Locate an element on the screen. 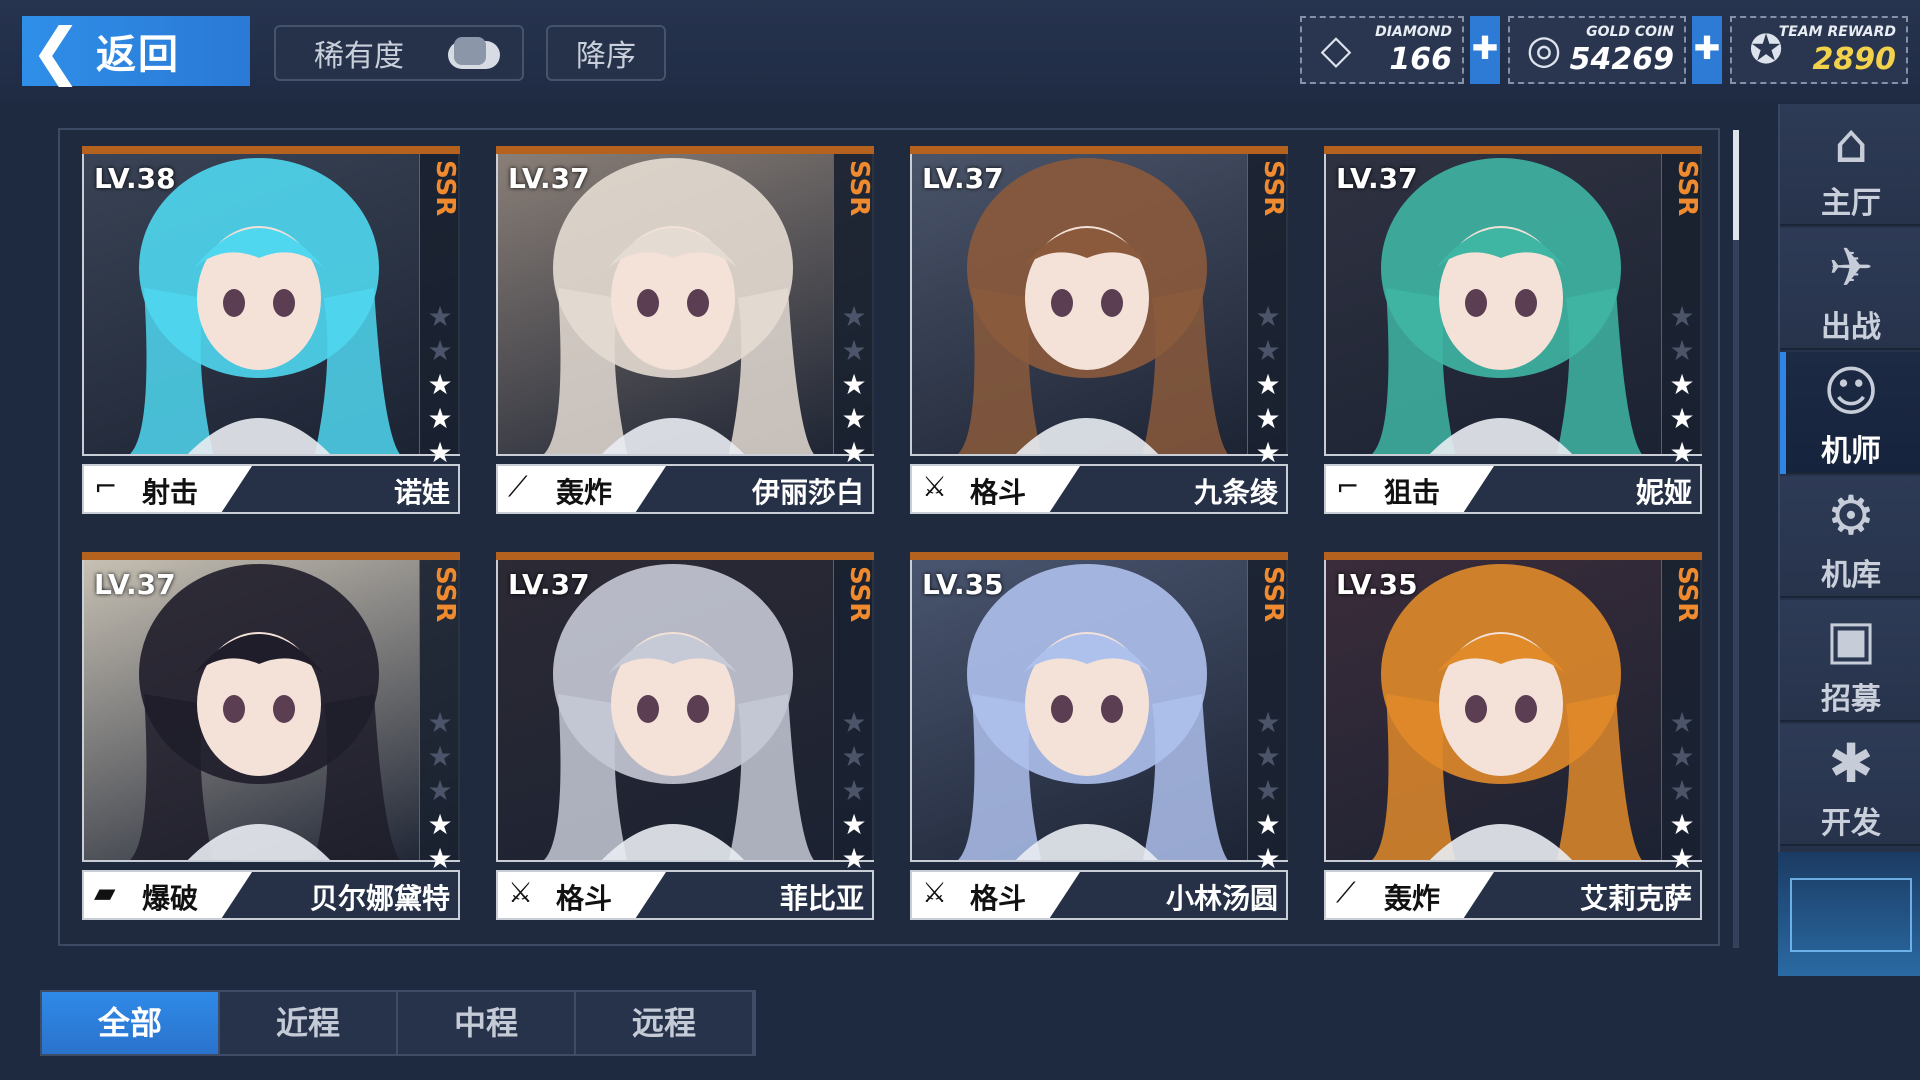 The image size is (1920, 1080). pilot-type-tag: ▰ 爆破 is located at coordinates (168, 895).